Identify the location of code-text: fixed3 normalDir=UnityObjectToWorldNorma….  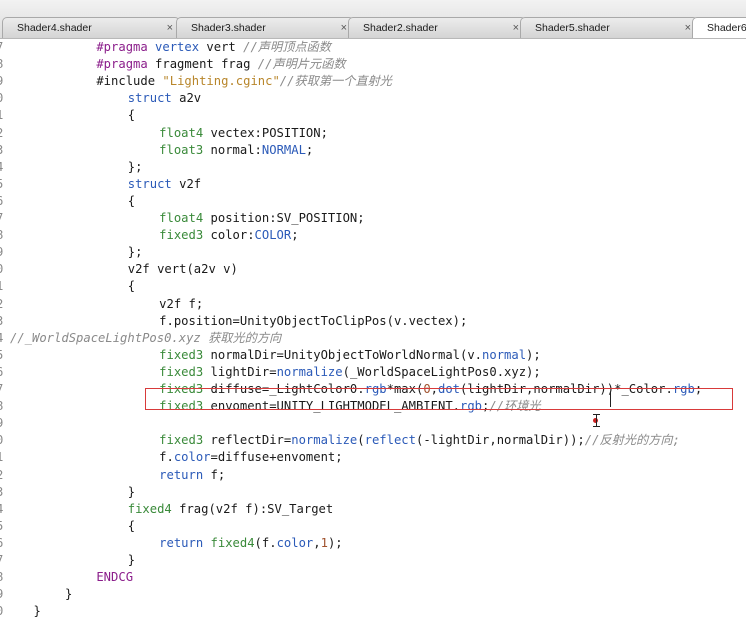
(350, 355).